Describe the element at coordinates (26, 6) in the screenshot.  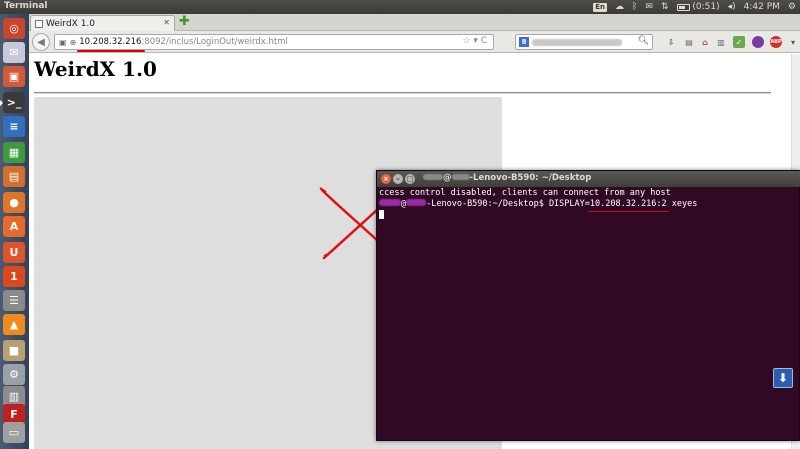
I see `active-app-title: Terminal` at that location.